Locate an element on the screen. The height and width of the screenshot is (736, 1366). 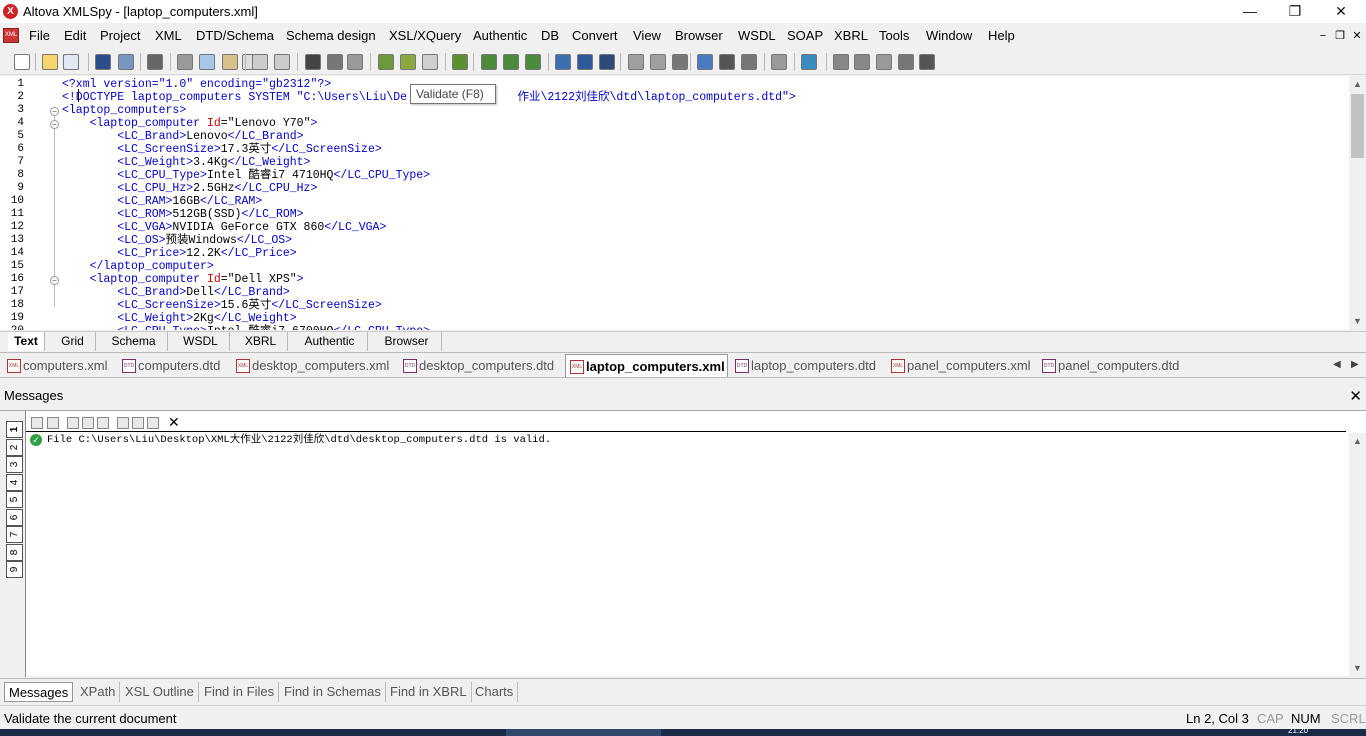
output-tab-find-in-xbrl: Find in XBRL is located at coordinates (429, 692).